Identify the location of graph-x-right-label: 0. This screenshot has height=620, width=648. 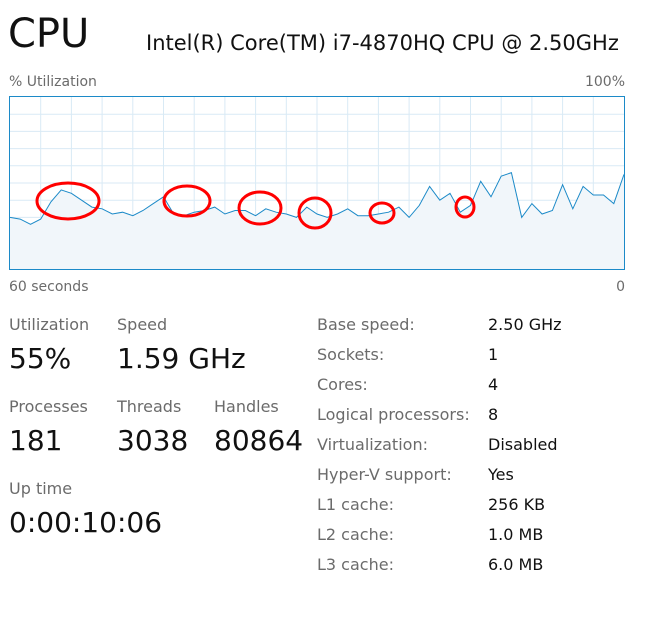
(620, 287).